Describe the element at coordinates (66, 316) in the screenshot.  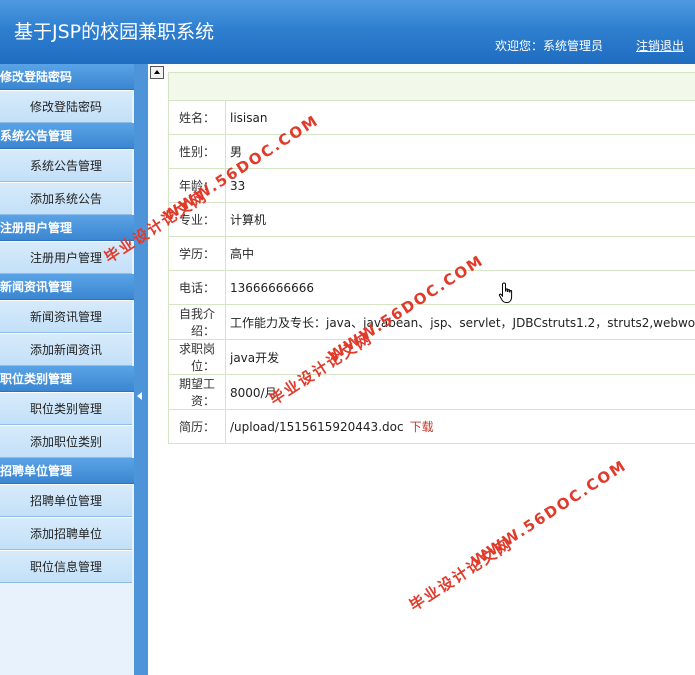
I see `menu-item-news-manage: 新闻资讯管理` at that location.